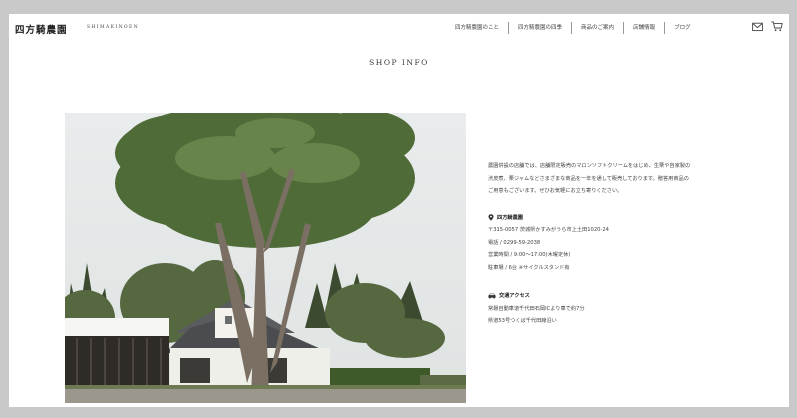 The height and width of the screenshot is (418, 797). I want to click on intro-text: 農園併設の店舗では、店舗限定販売のマロンソフトクリームをはじめ、生栗や自家製の, so click(589, 166).